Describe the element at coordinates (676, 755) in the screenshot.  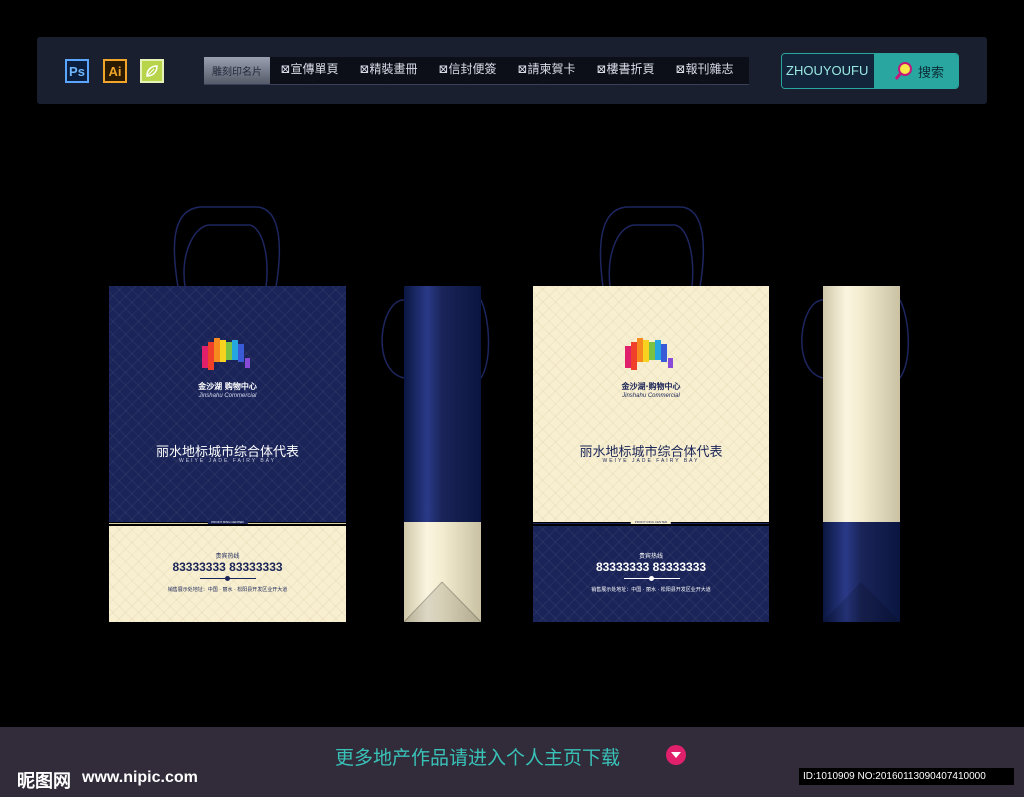
I see `chevron-down-icon` at that location.